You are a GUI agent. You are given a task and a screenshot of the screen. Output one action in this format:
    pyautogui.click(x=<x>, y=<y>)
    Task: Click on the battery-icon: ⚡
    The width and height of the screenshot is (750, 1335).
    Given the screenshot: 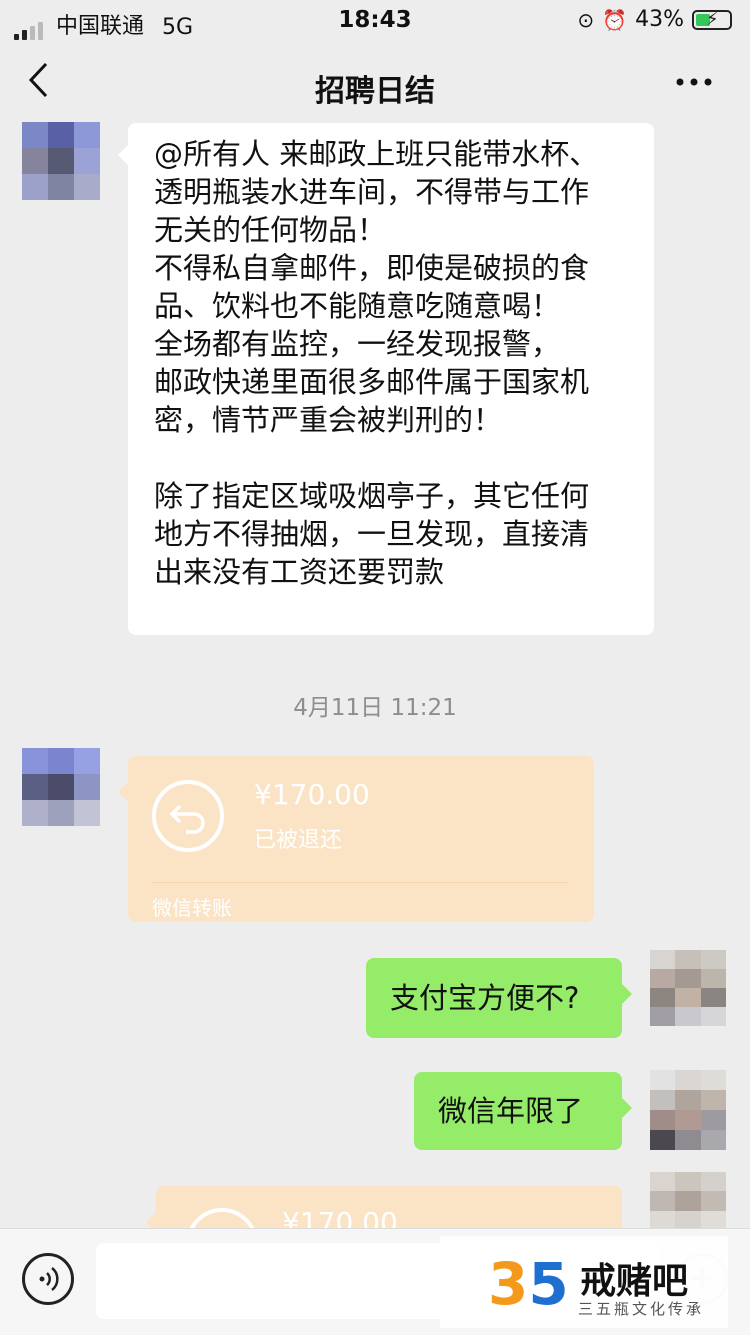 What is the action you would take?
    pyautogui.click(x=712, y=19)
    